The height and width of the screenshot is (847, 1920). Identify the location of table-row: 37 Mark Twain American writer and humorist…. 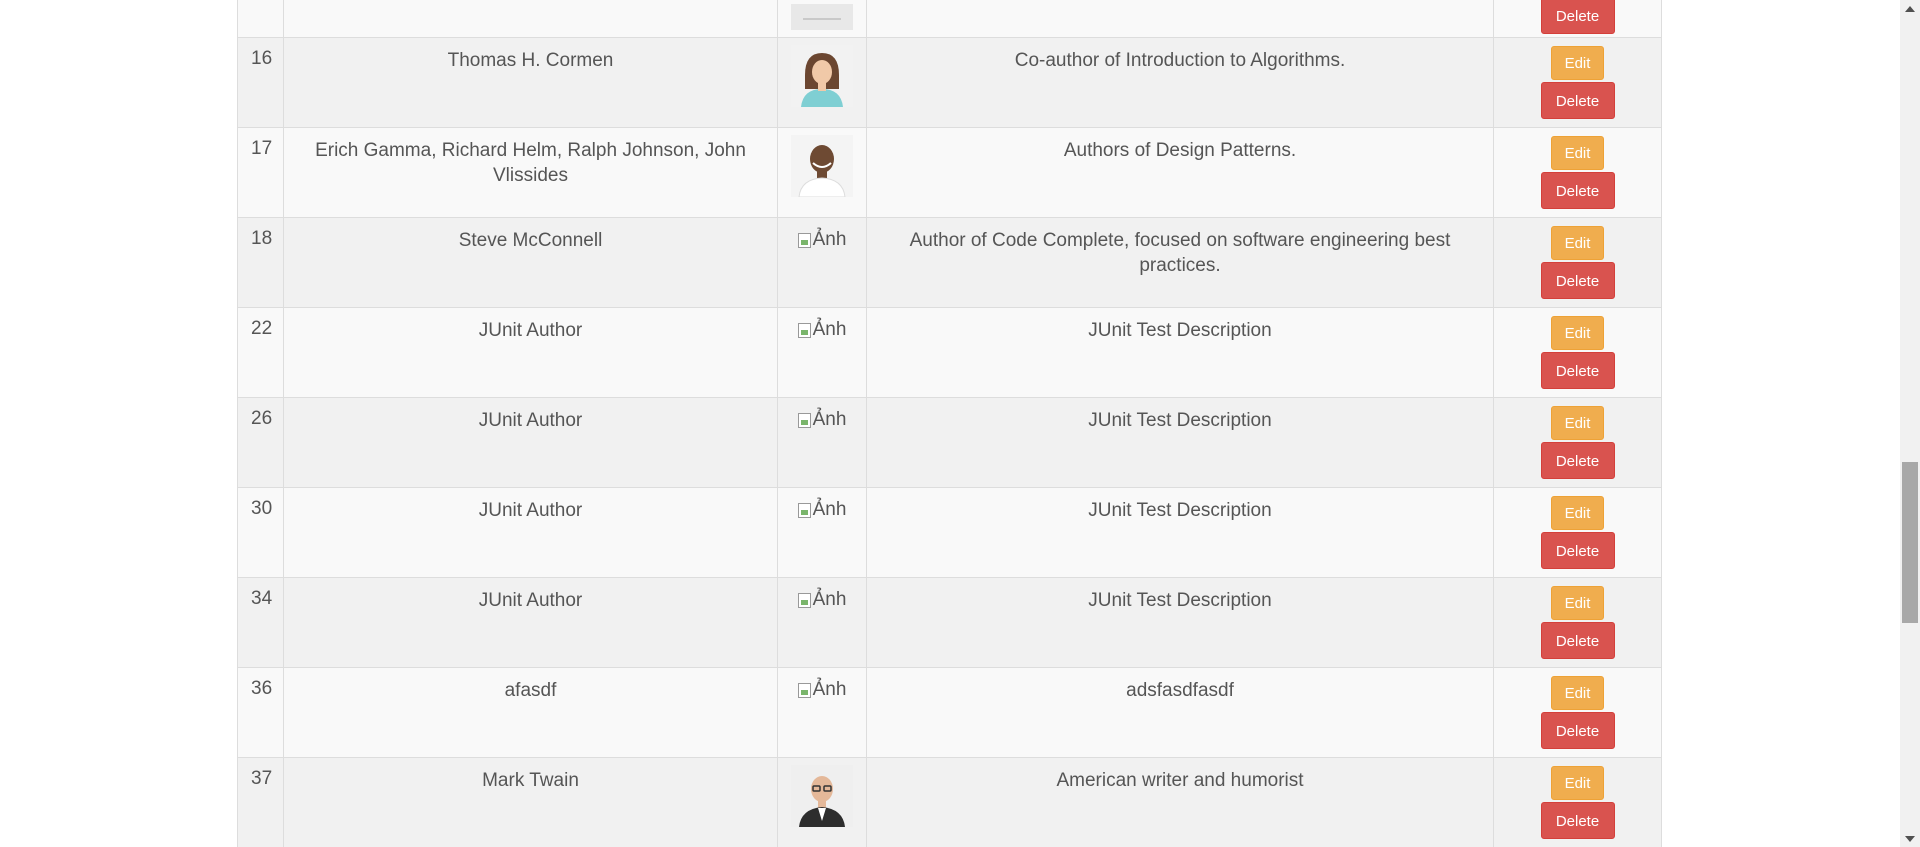
(949, 802).